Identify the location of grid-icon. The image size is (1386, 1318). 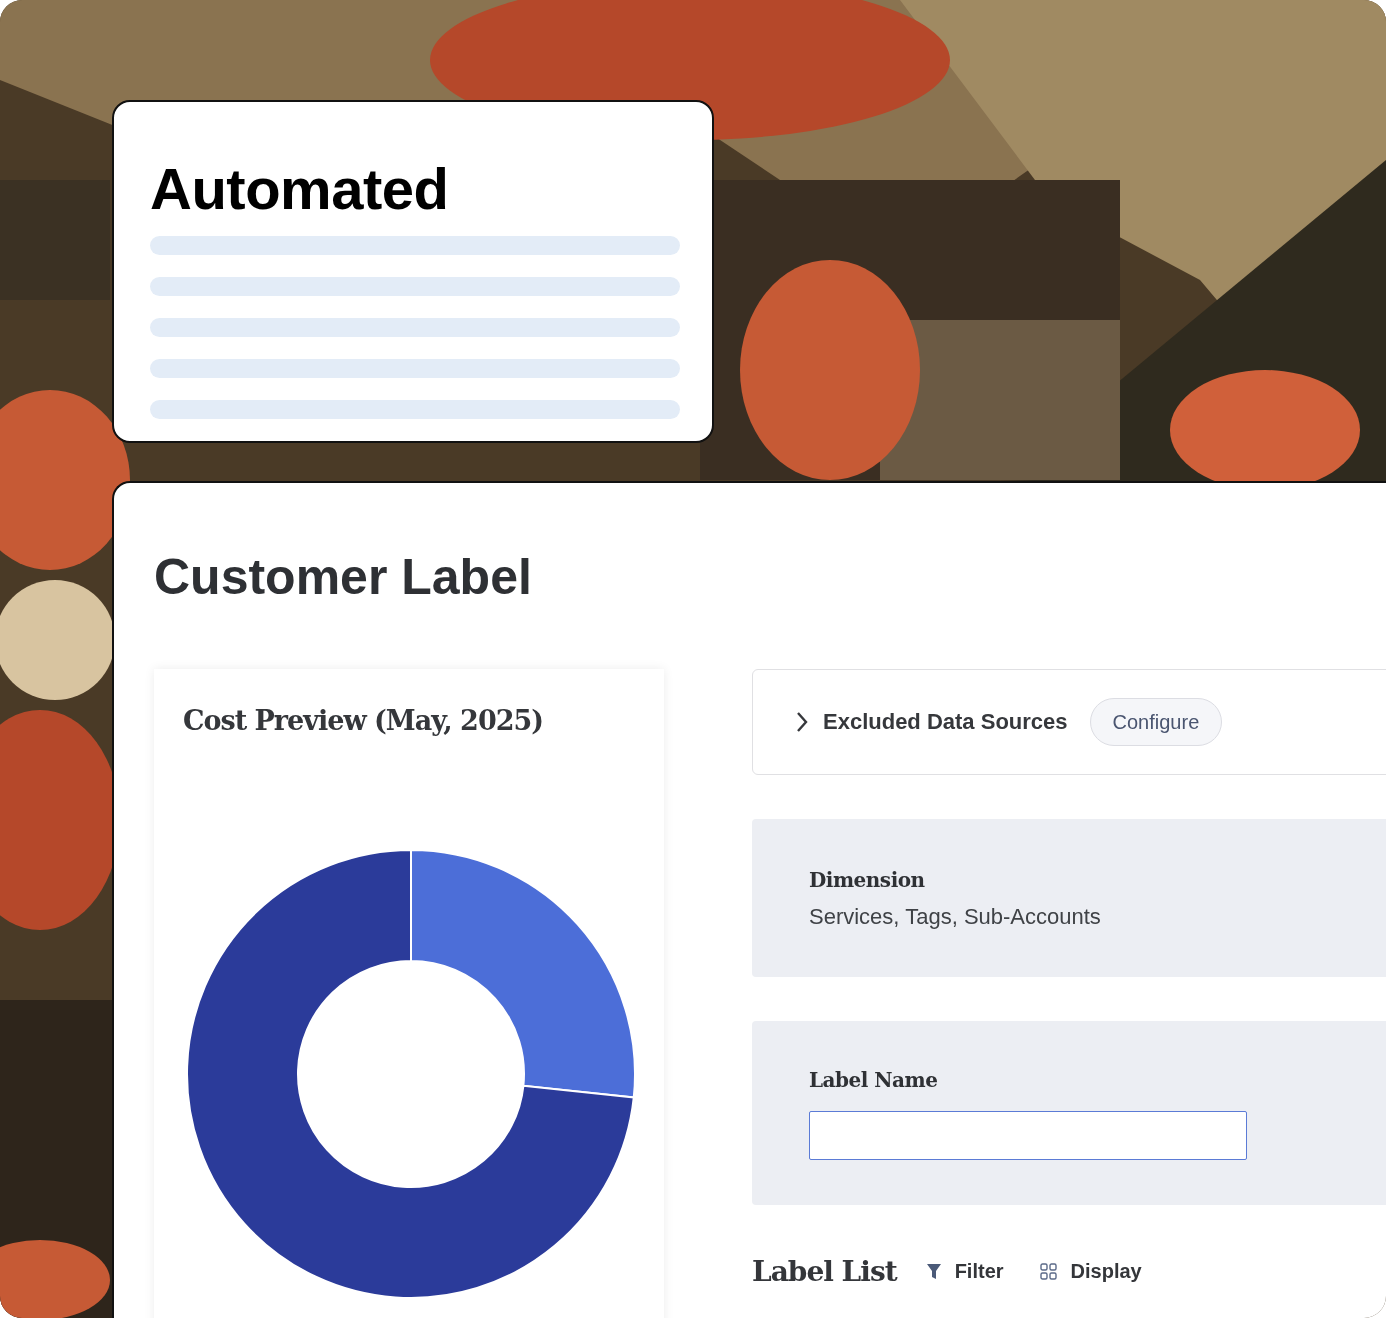
(1048, 1271).